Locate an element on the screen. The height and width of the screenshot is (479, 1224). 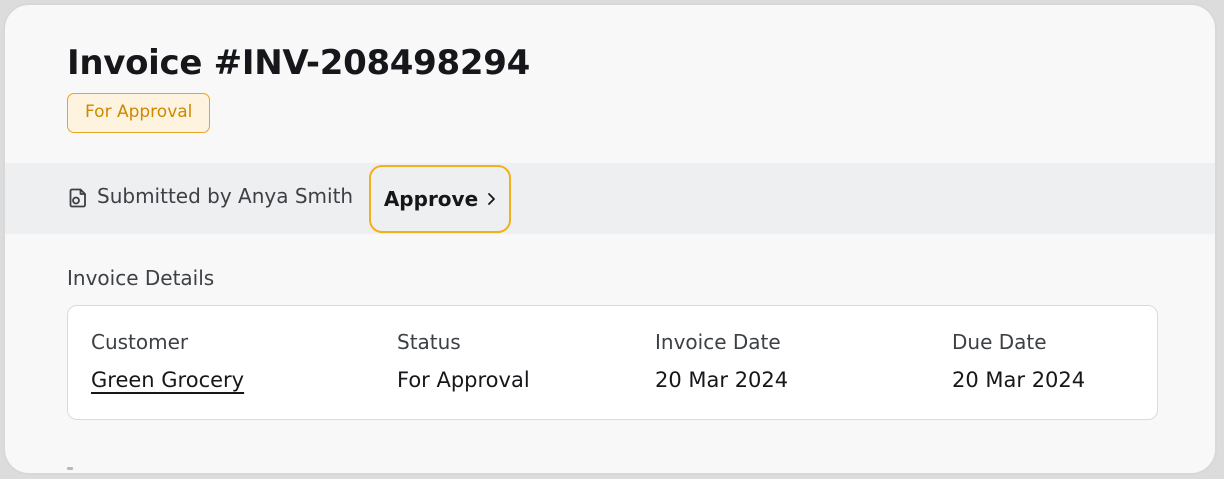
approve-button-label: Approve is located at coordinates (431, 199).